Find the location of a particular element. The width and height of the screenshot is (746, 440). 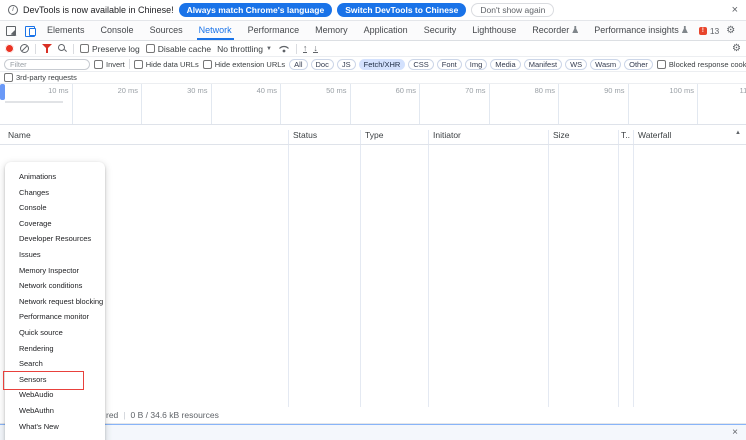

filter-pill: All is located at coordinates (298, 64).